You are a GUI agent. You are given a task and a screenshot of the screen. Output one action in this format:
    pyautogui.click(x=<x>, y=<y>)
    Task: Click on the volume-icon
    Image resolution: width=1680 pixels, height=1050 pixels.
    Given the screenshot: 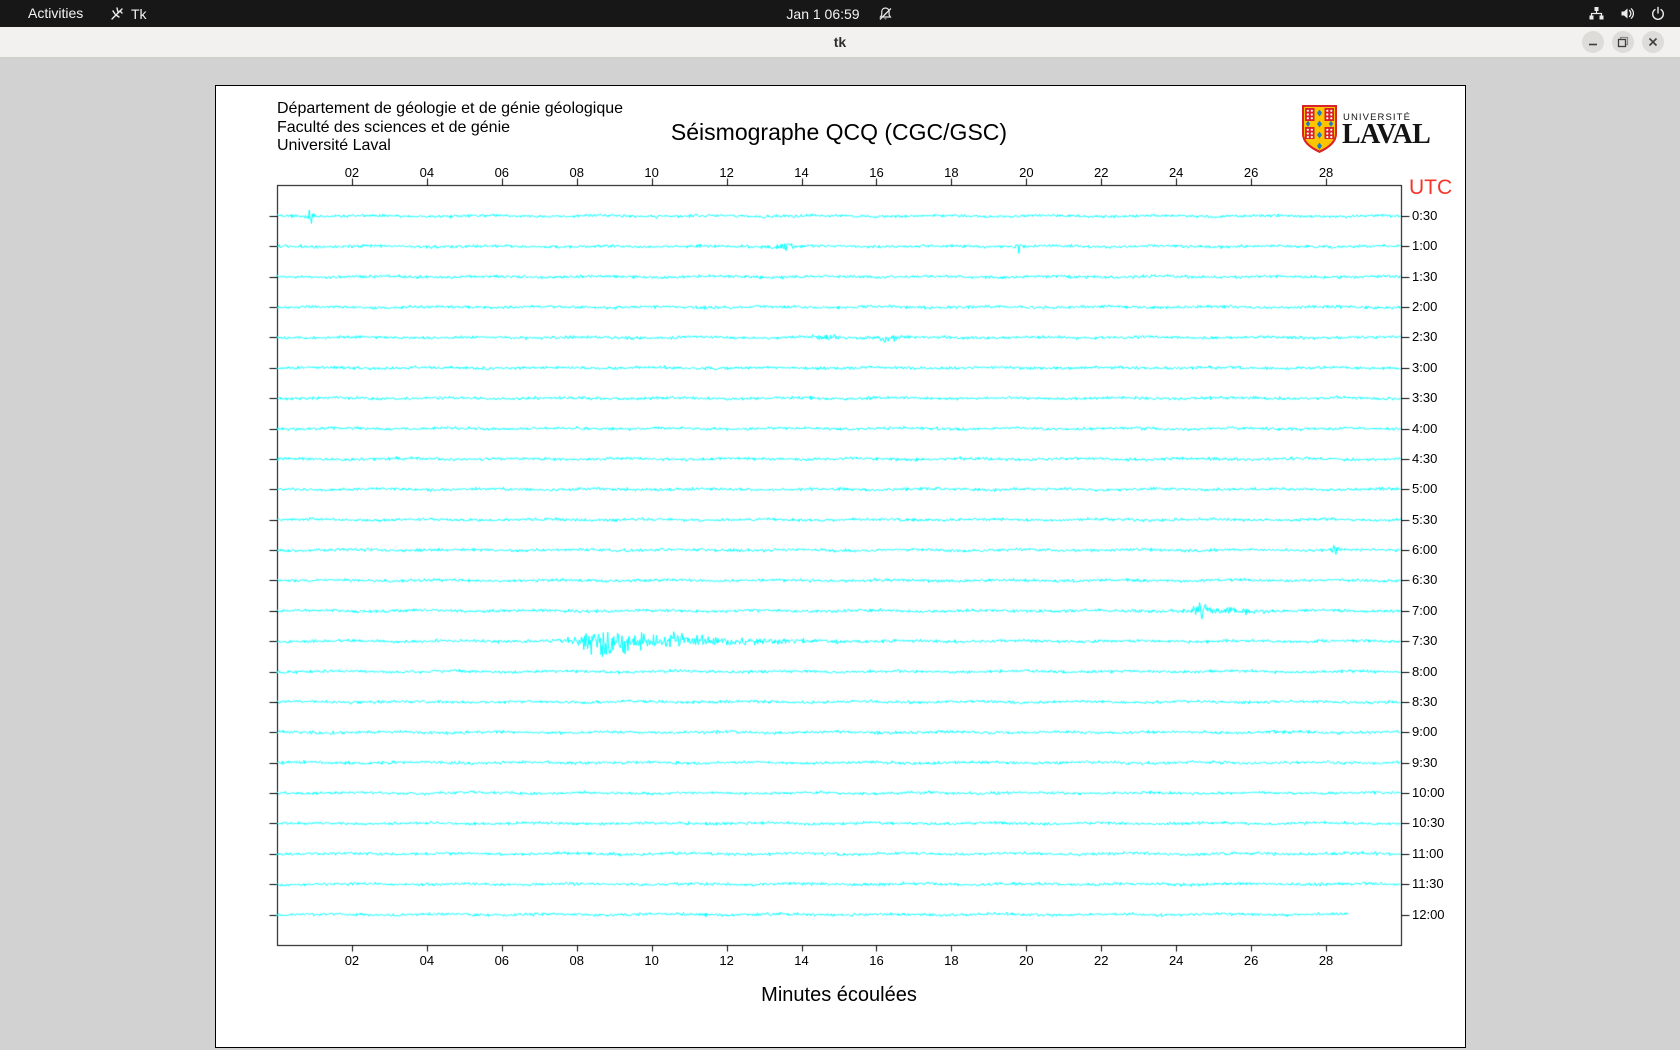 What is the action you would take?
    pyautogui.click(x=1627, y=13)
    